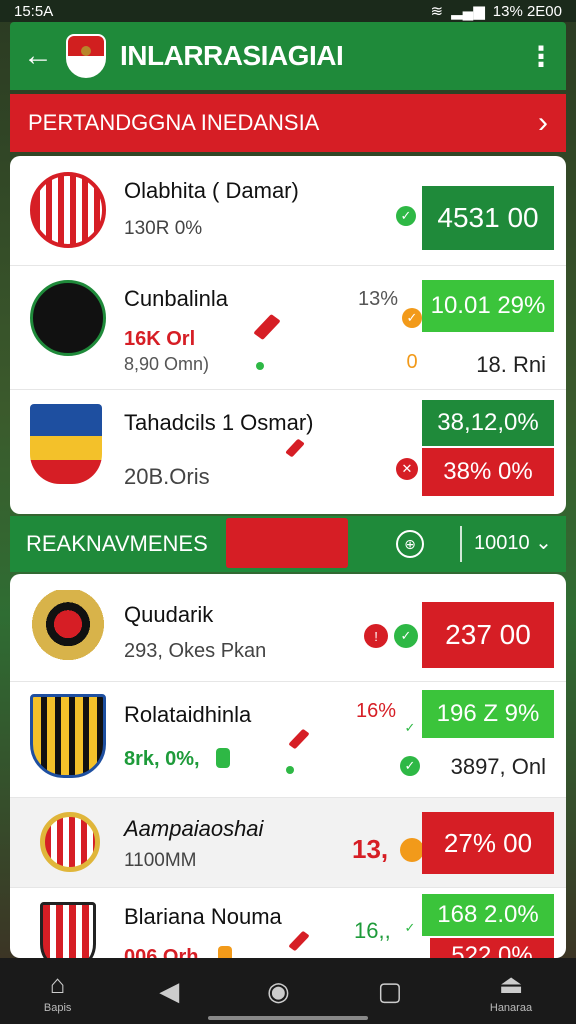 Image resolution: width=576 pixels, height=1024 pixels. Describe the element at coordinates (288, 1018) in the screenshot. I see `home-indicator` at that location.